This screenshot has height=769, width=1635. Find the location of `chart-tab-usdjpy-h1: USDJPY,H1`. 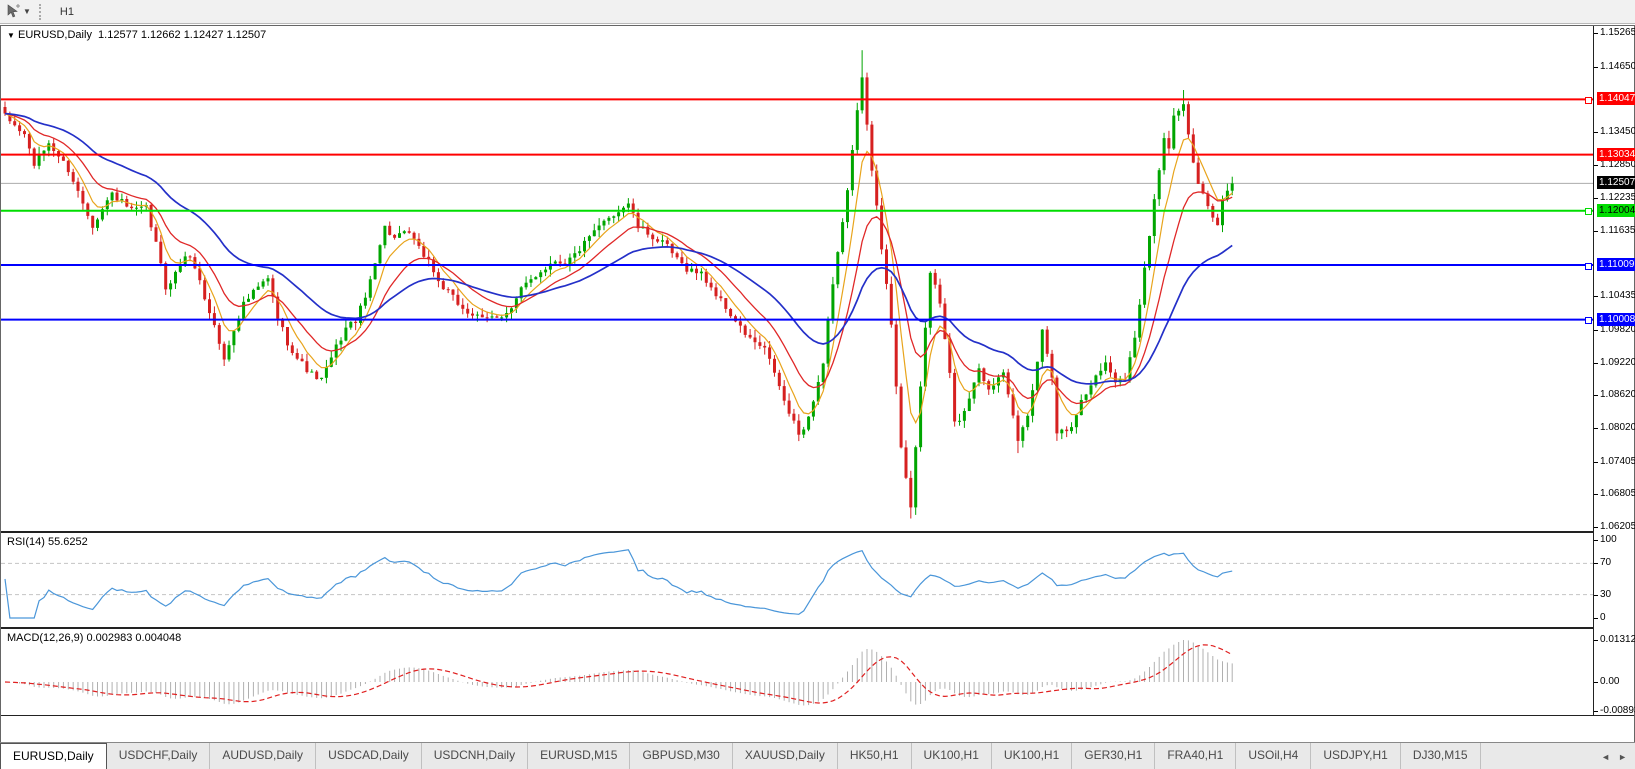

chart-tab-usdjpy-h1: USDJPY,H1 is located at coordinates (1356, 756).